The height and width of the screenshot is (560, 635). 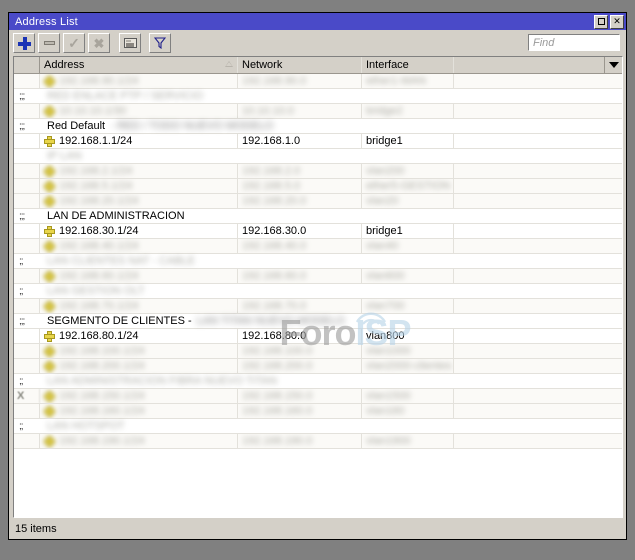 What do you see at coordinates (408, 171) in the screenshot?
I see `cell-interface: vlan200` at bounding box center [408, 171].